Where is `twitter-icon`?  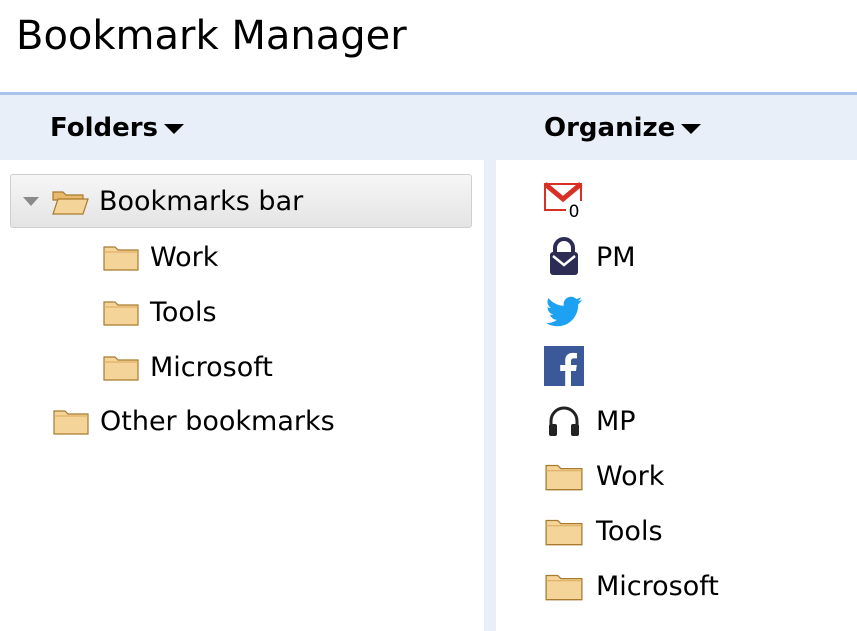 twitter-icon is located at coordinates (564, 311).